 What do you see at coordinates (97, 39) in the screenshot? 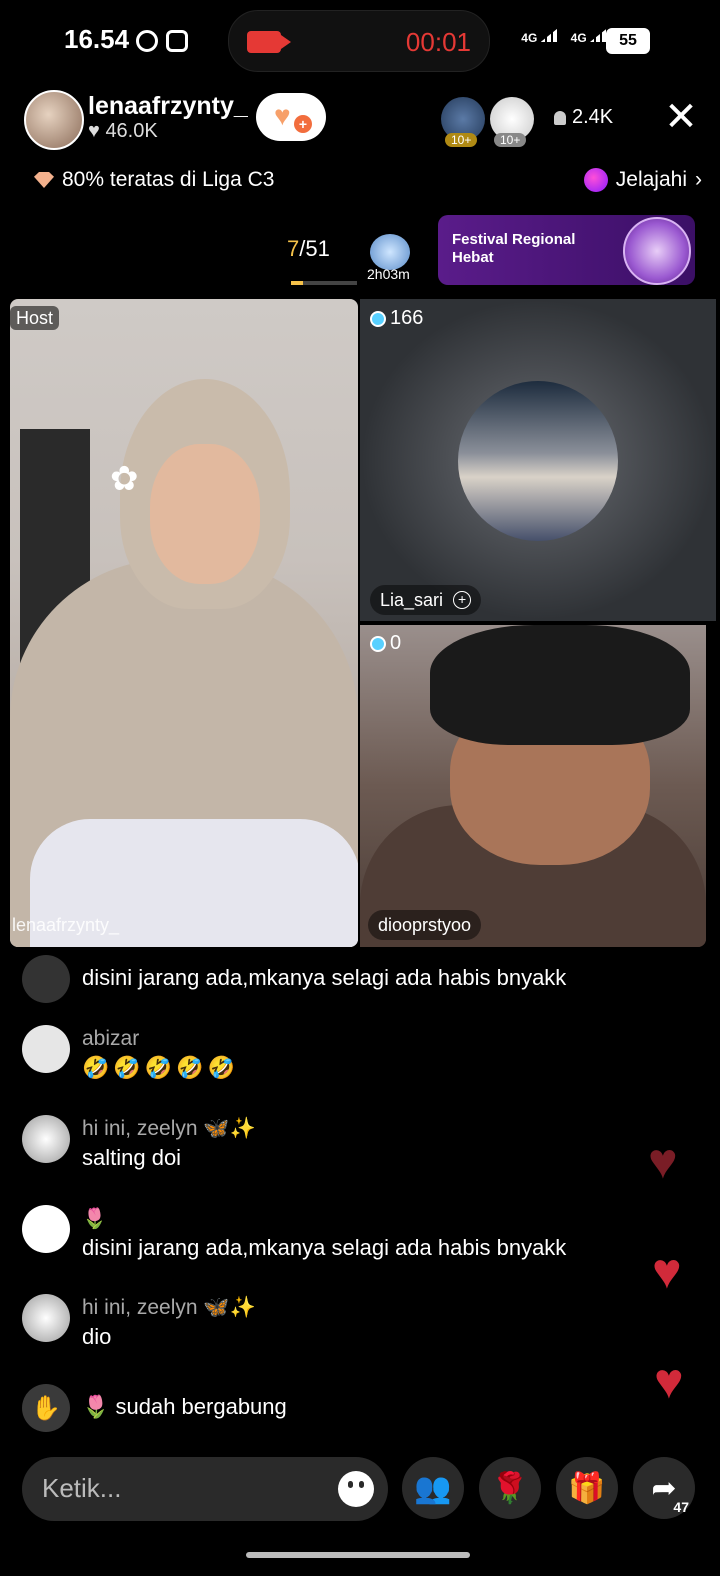
I see `status-time: 16.54` at bounding box center [97, 39].